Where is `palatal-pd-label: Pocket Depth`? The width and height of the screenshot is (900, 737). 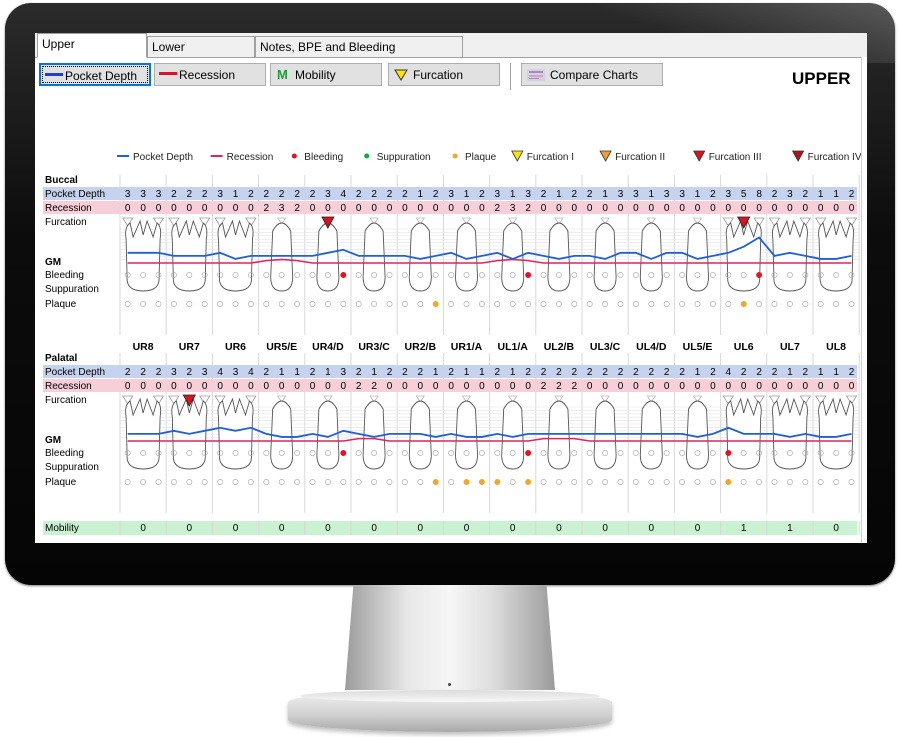
palatal-pd-label: Pocket Depth is located at coordinates (75, 372).